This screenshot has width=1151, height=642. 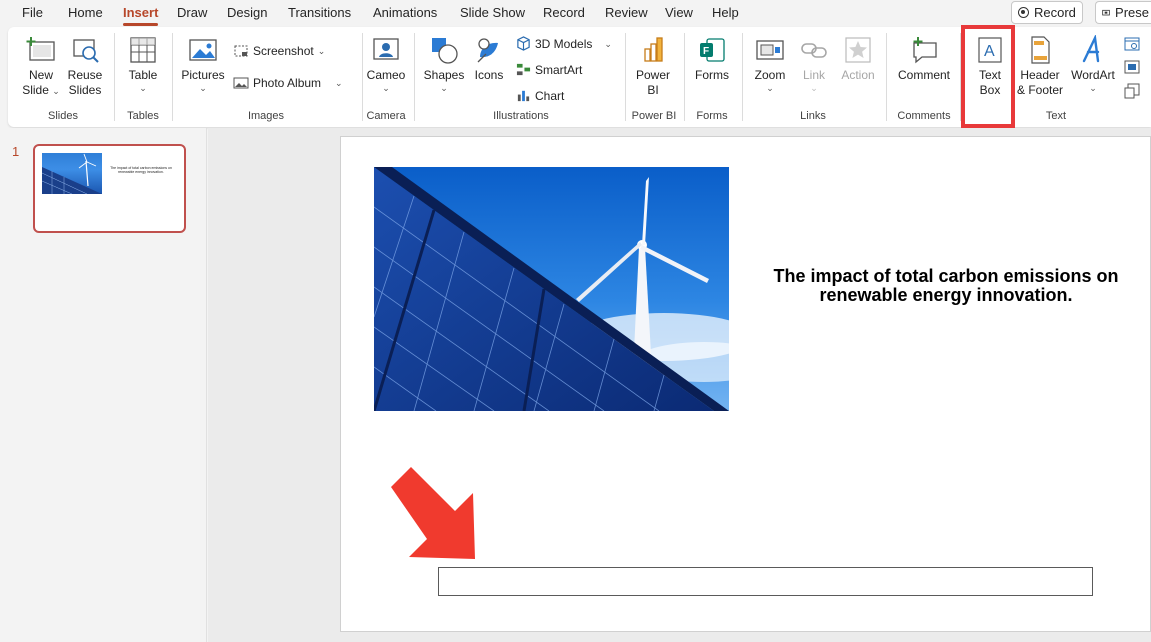 What do you see at coordinates (386, 75) in the screenshot?
I see `cameo-label: Cameo` at bounding box center [386, 75].